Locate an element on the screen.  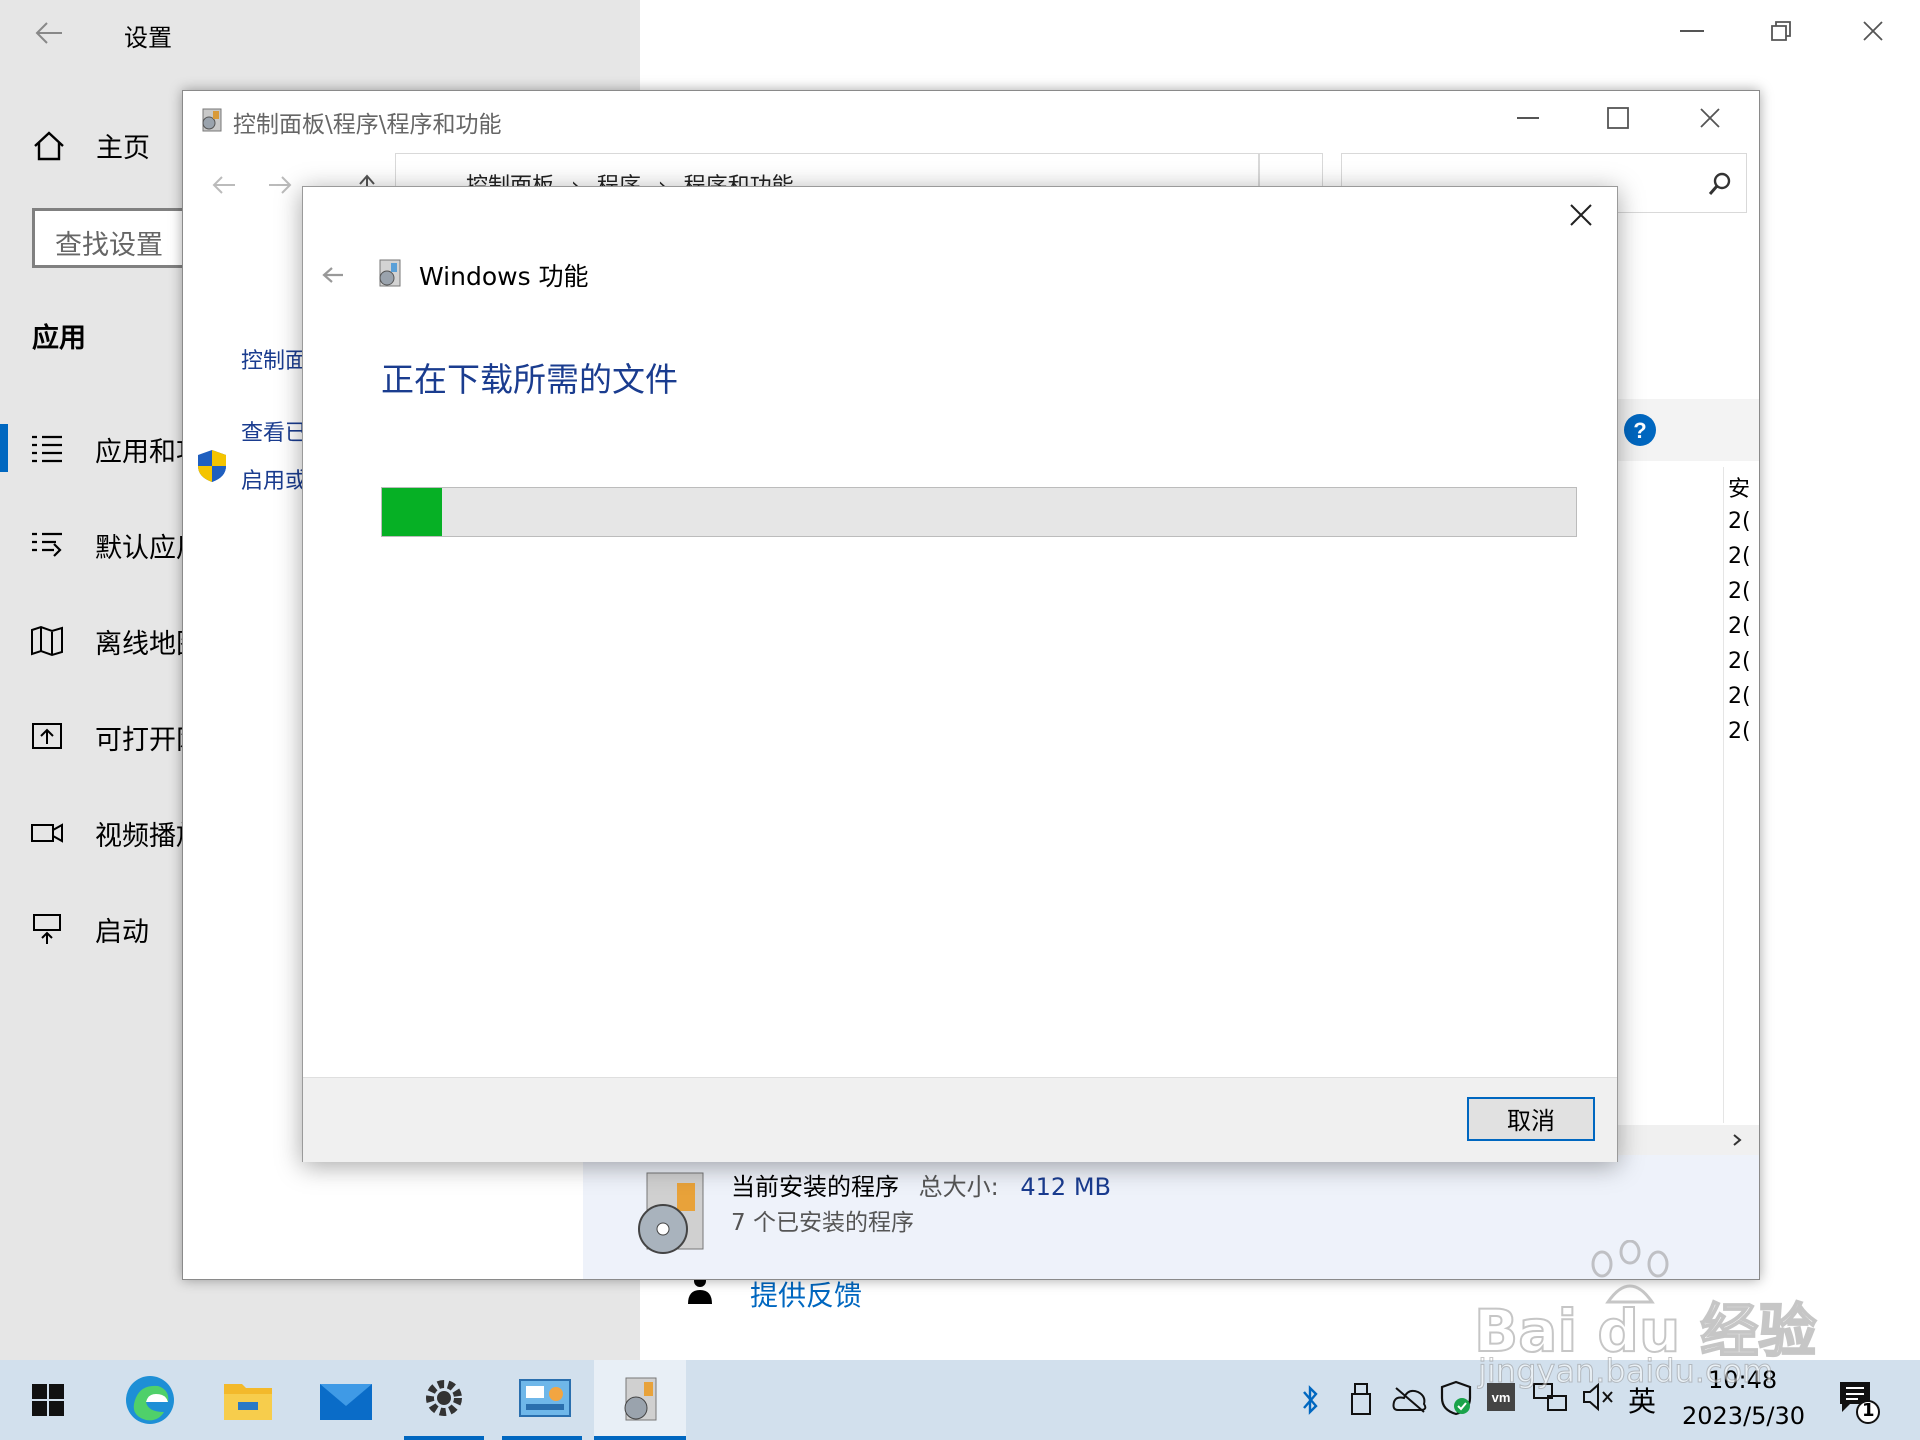
restore-icon is located at coordinates (1781, 31).